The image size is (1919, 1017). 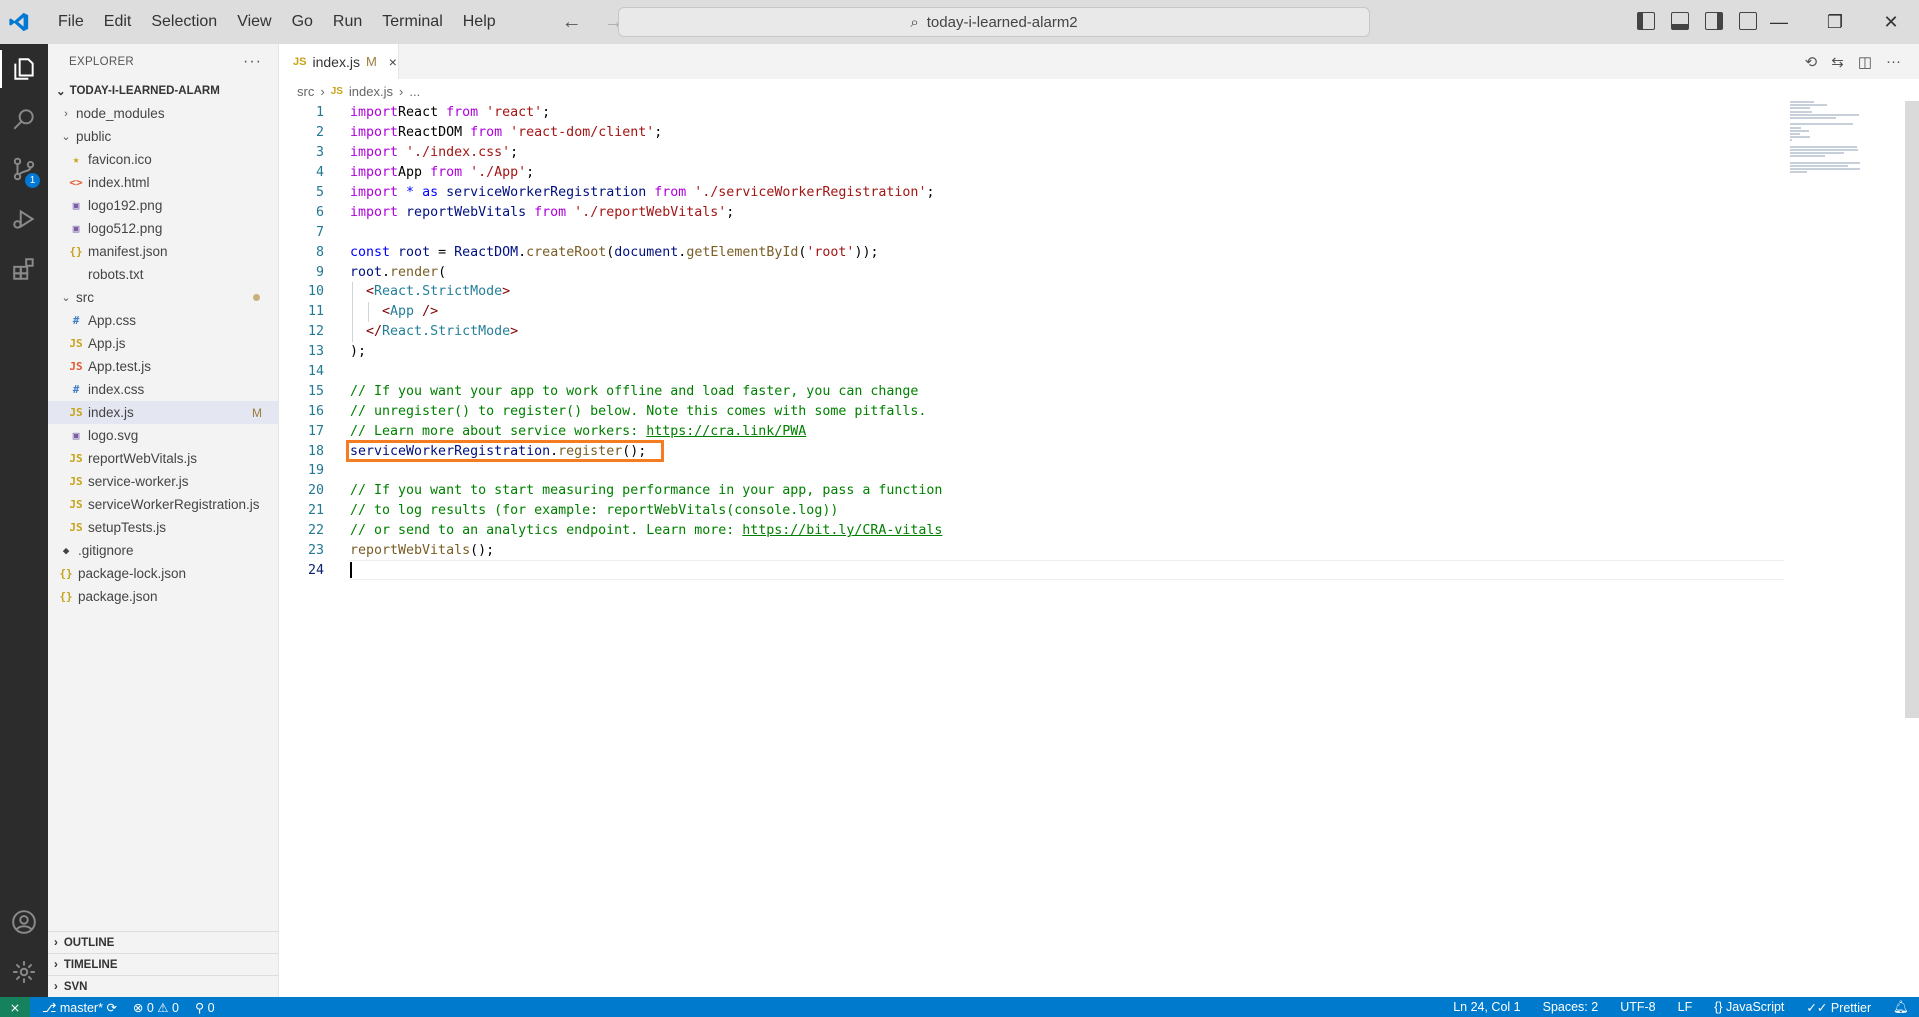 What do you see at coordinates (1811, 62) in the screenshot?
I see `timeline-icon: ⟲` at bounding box center [1811, 62].